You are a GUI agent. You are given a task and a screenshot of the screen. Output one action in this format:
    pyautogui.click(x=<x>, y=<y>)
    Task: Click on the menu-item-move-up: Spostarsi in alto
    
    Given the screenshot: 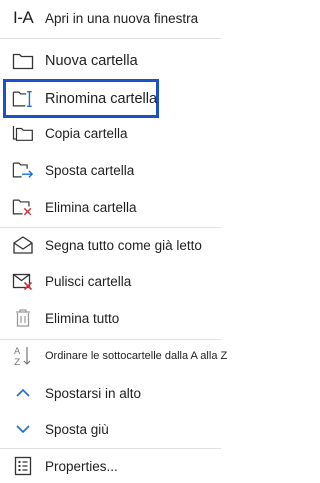 What is the action you would take?
    pyautogui.click(x=110, y=393)
    